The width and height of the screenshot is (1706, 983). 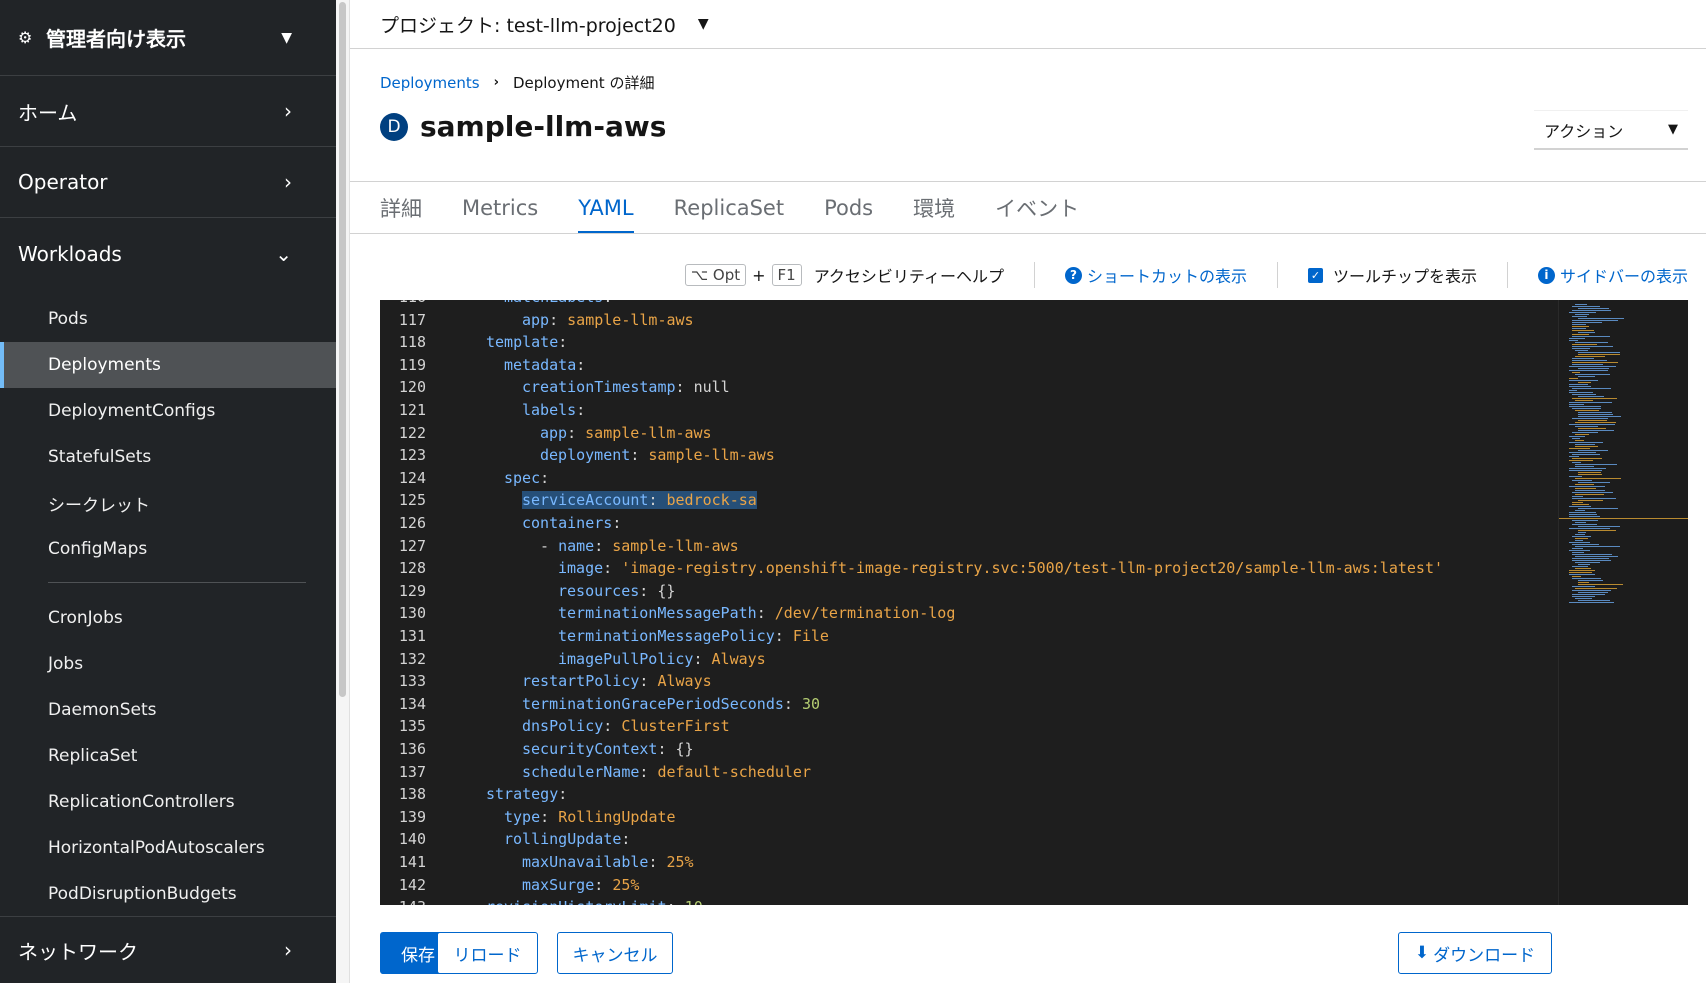 What do you see at coordinates (1623, 602) in the screenshot?
I see `editor-minimap` at bounding box center [1623, 602].